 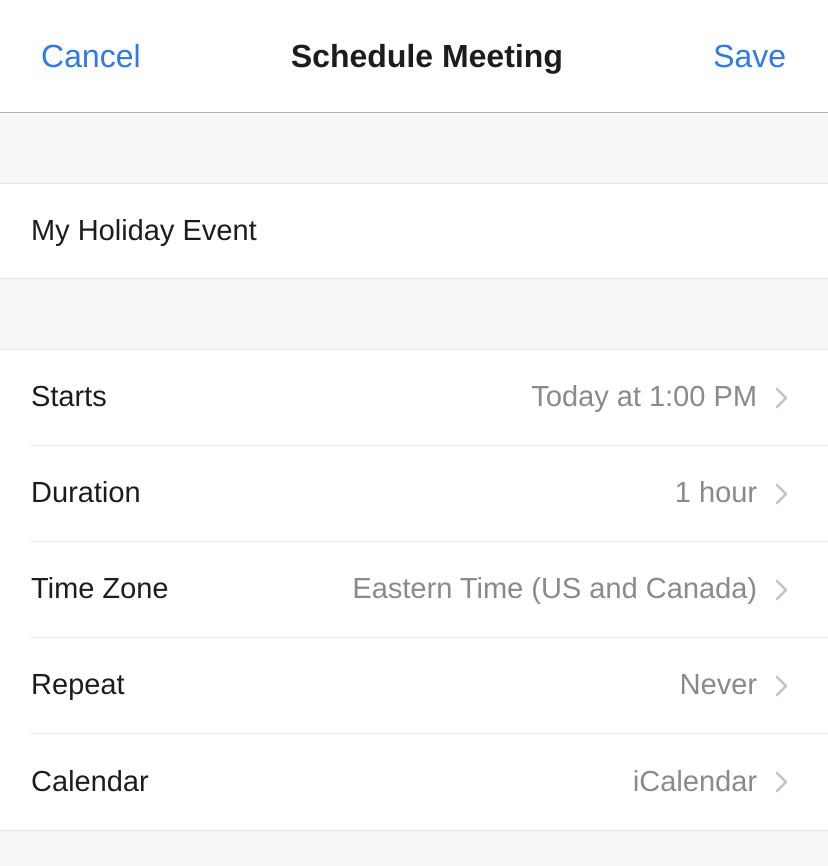 I want to click on settings-row: Calendar iCalendar, so click(x=429, y=782).